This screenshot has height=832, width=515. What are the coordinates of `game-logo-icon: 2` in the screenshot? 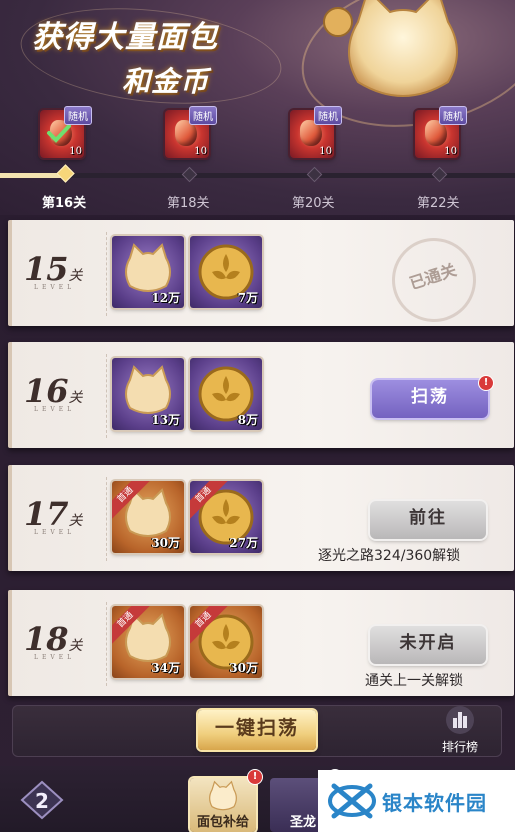 It's located at (42, 800).